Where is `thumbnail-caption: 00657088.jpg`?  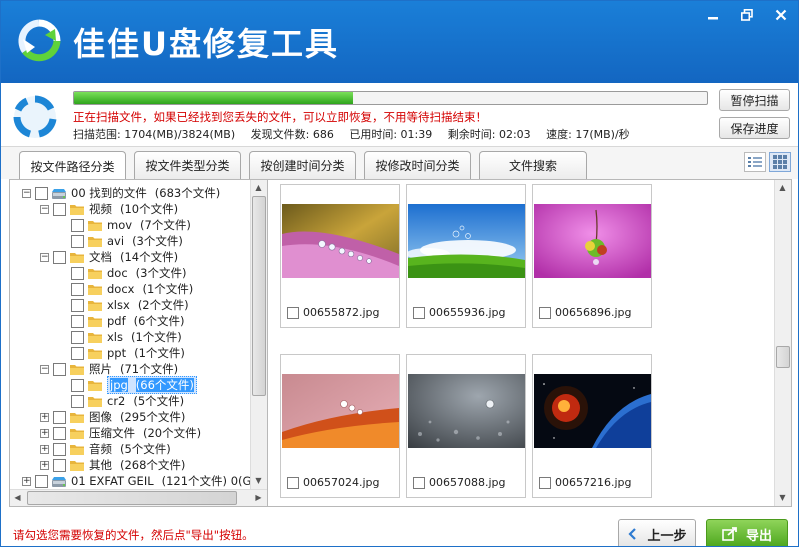
thumbnail-caption: 00657088.jpg is located at coordinates (459, 482).